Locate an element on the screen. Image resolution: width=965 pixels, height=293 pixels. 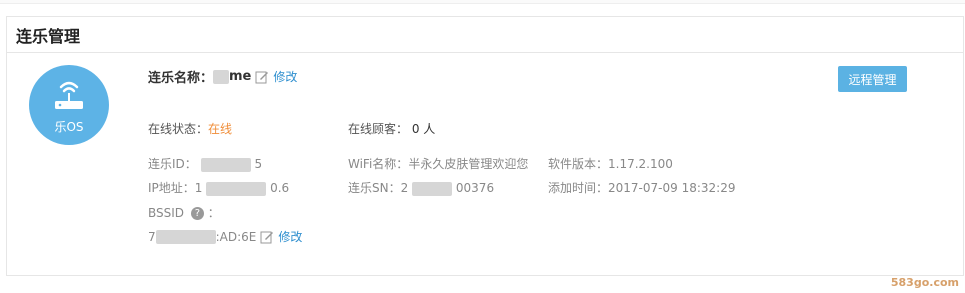
device-name-label: 连乐名称： is located at coordinates (181, 78).